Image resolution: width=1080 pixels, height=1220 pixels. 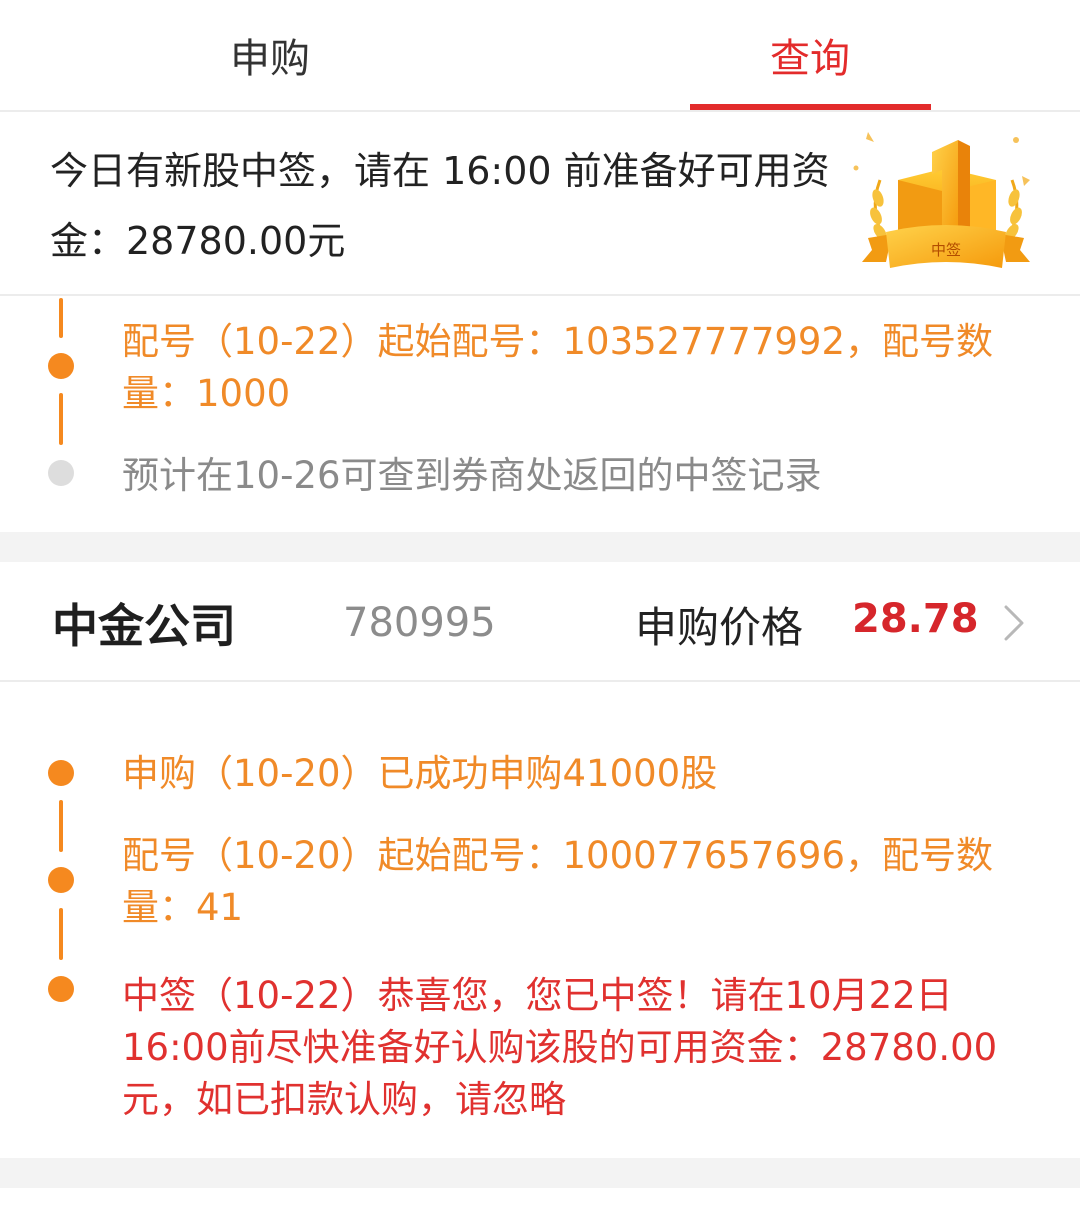 I want to click on price-value: 28.78, so click(x=915, y=619).